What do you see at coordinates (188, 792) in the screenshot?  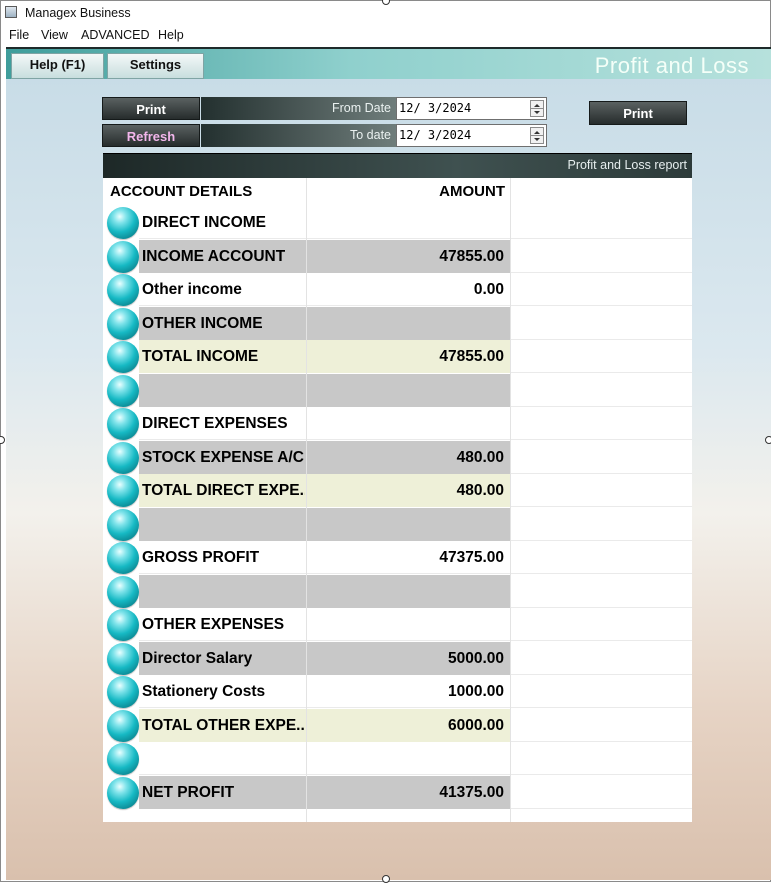 I see `account-label: NET PROFIT` at bounding box center [188, 792].